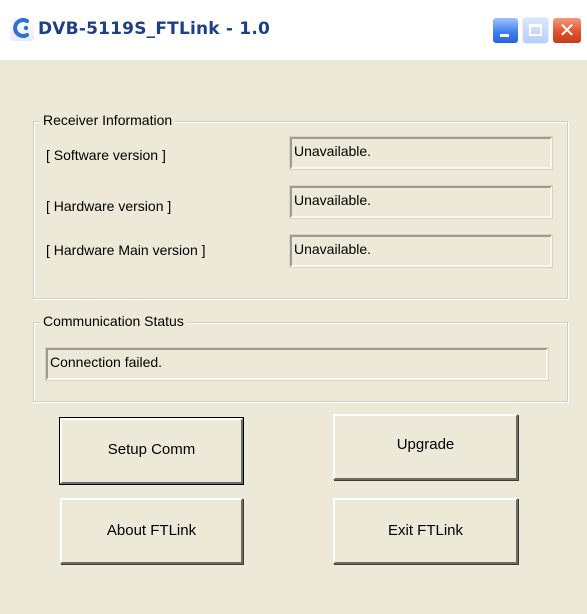 The width and height of the screenshot is (587, 614). I want to click on software-version-label: [ Software version ], so click(106, 155).